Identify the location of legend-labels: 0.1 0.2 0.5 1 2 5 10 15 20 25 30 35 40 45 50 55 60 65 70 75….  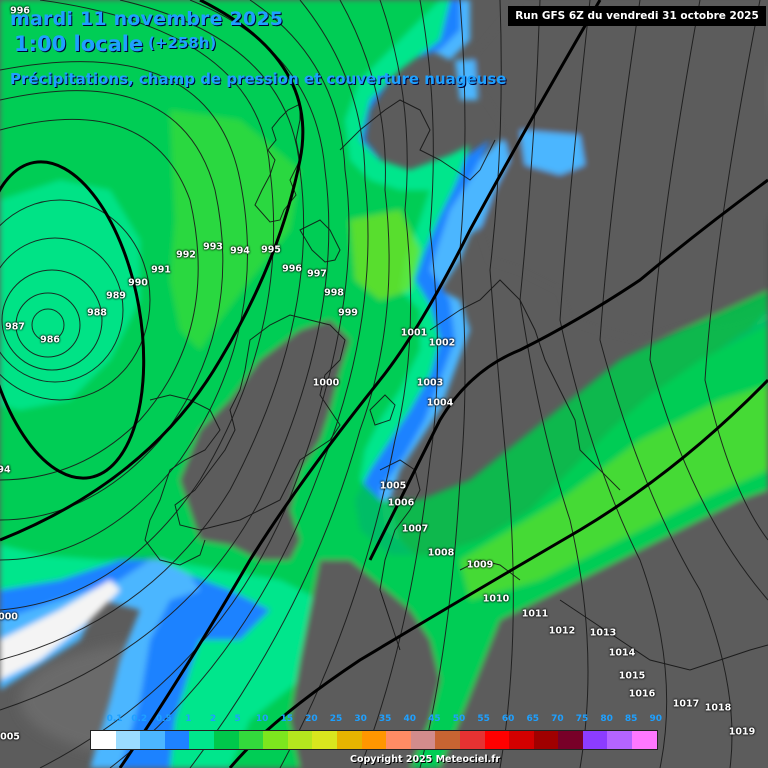
(376, 721).